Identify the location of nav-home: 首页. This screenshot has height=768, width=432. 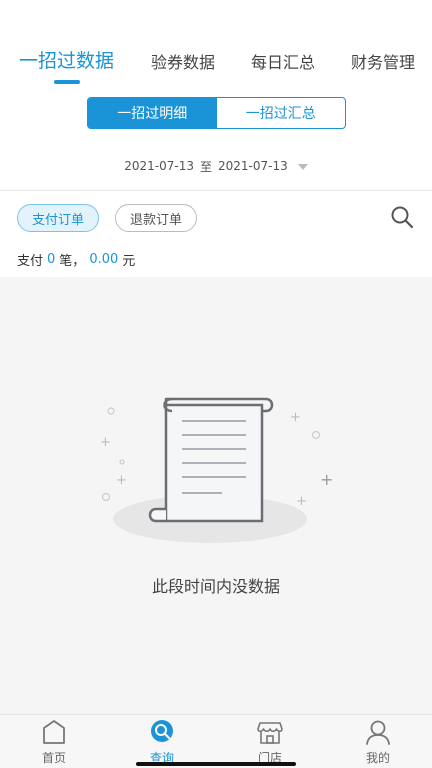
(54, 741).